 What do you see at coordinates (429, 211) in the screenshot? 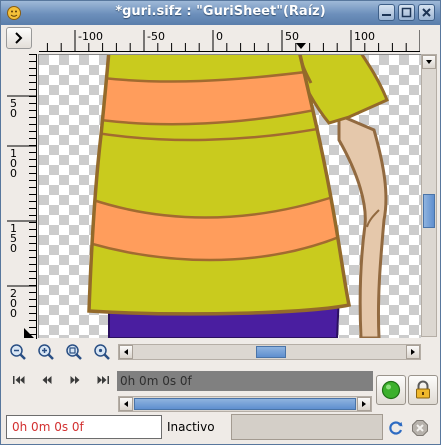
I see `vertical-scroll-thumb` at bounding box center [429, 211].